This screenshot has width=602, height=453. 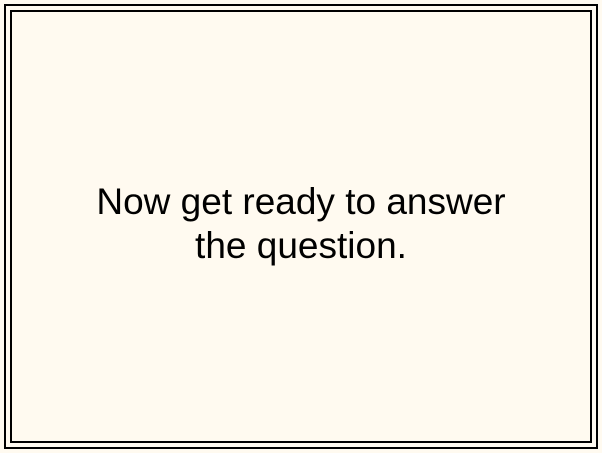 What do you see at coordinates (301, 245) in the screenshot?
I see `message-line-2: the question.` at bounding box center [301, 245].